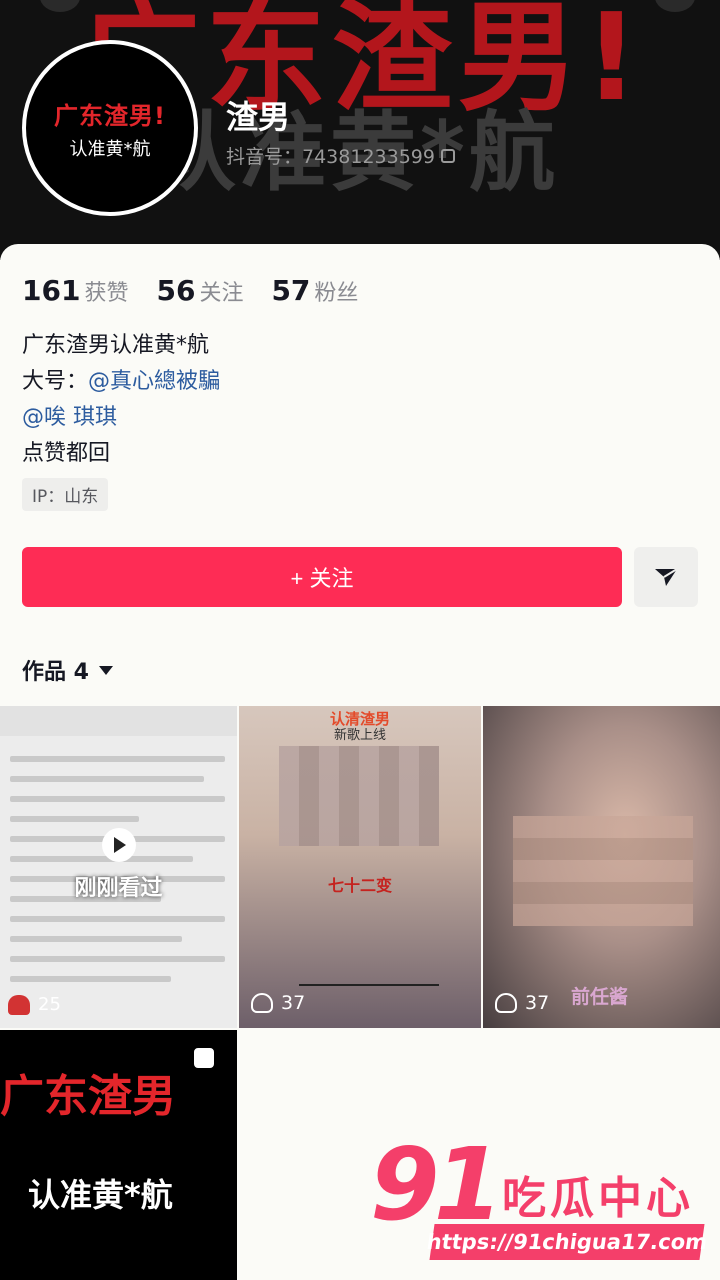  What do you see at coordinates (49, 1004) in the screenshot?
I see `like-count-text: 25` at bounding box center [49, 1004].